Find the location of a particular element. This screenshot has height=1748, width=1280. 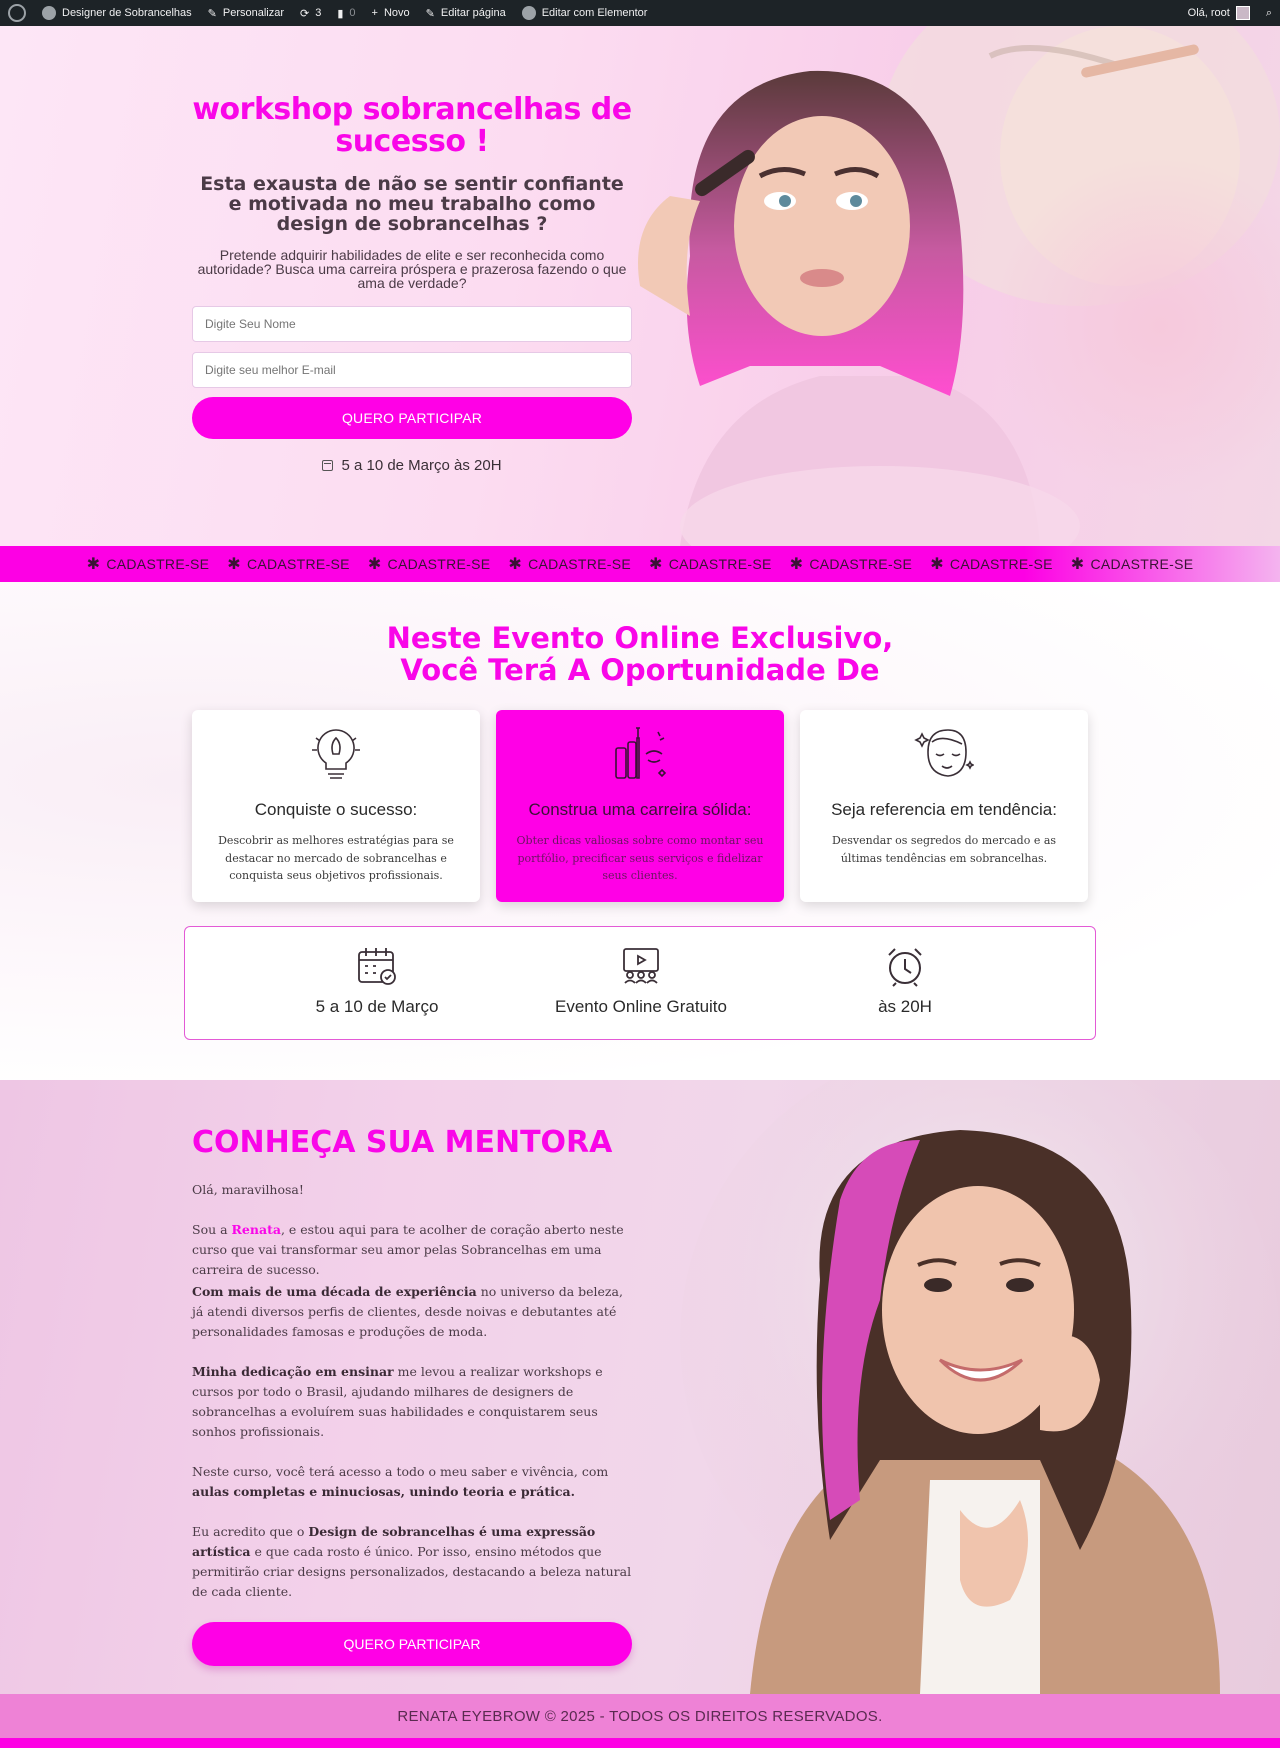

new-content-menu: + Novo is located at coordinates (391, 13).